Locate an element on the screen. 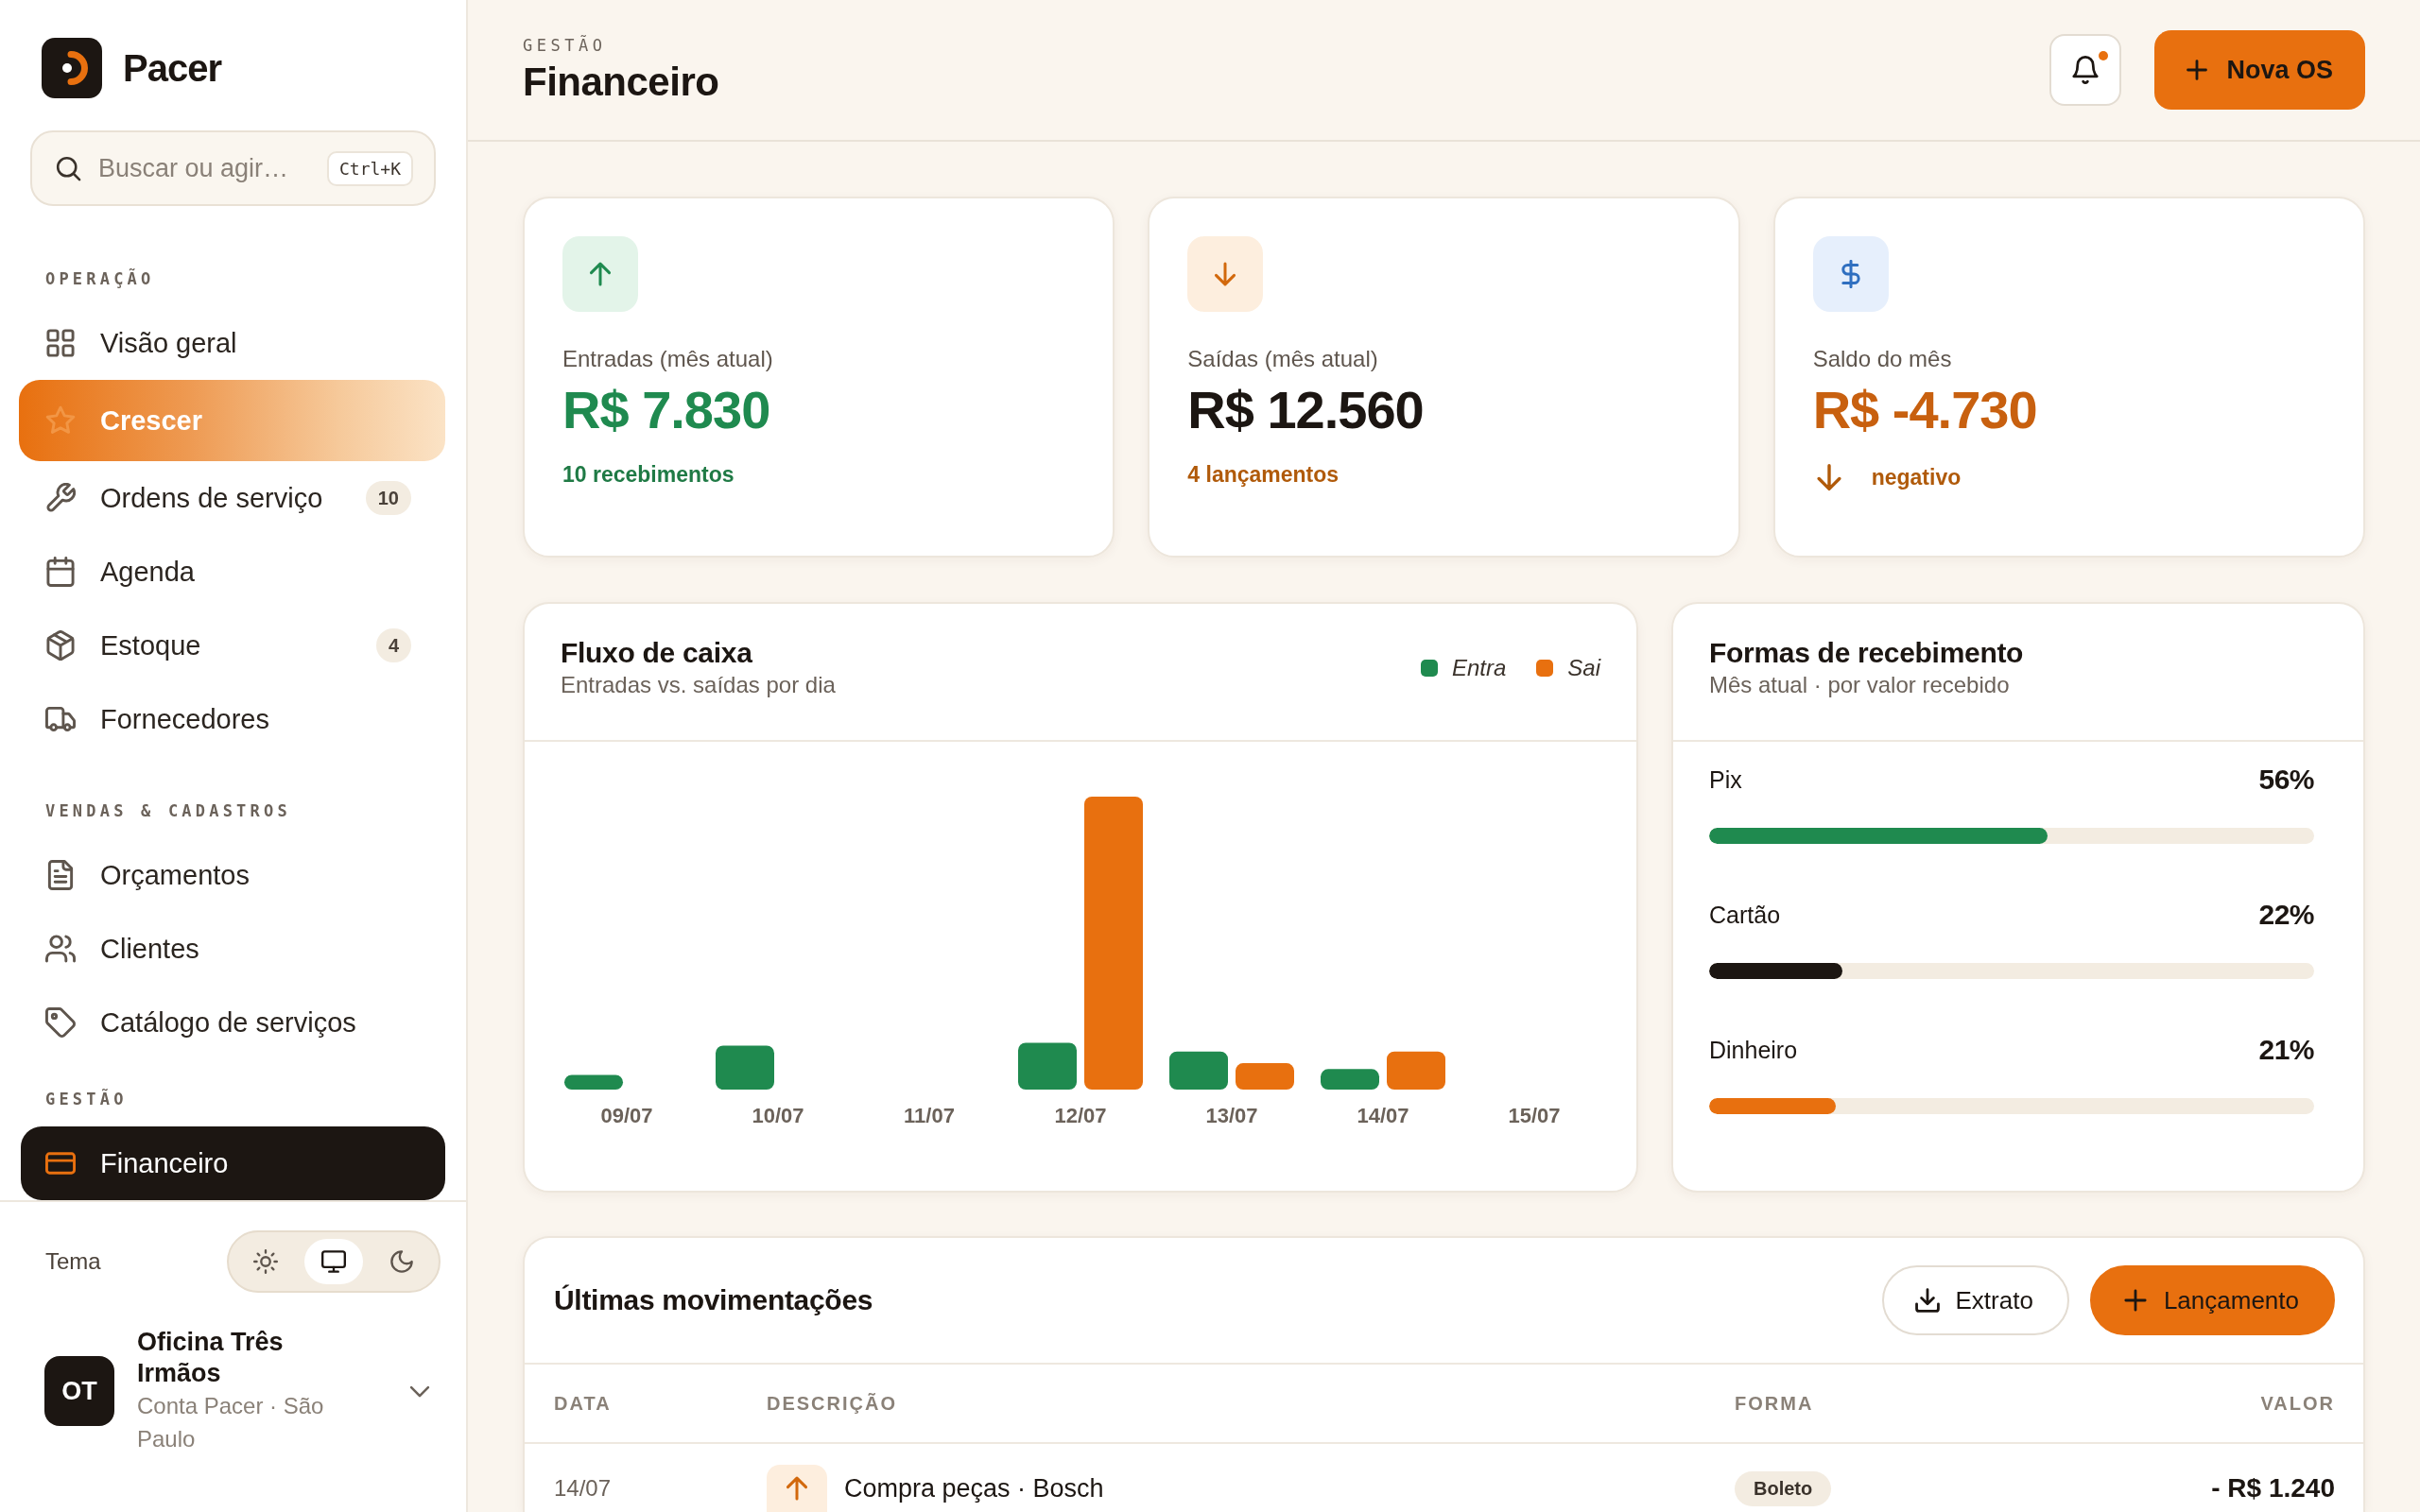  nav-item: Ordens de serviço 10 is located at coordinates (233, 498).